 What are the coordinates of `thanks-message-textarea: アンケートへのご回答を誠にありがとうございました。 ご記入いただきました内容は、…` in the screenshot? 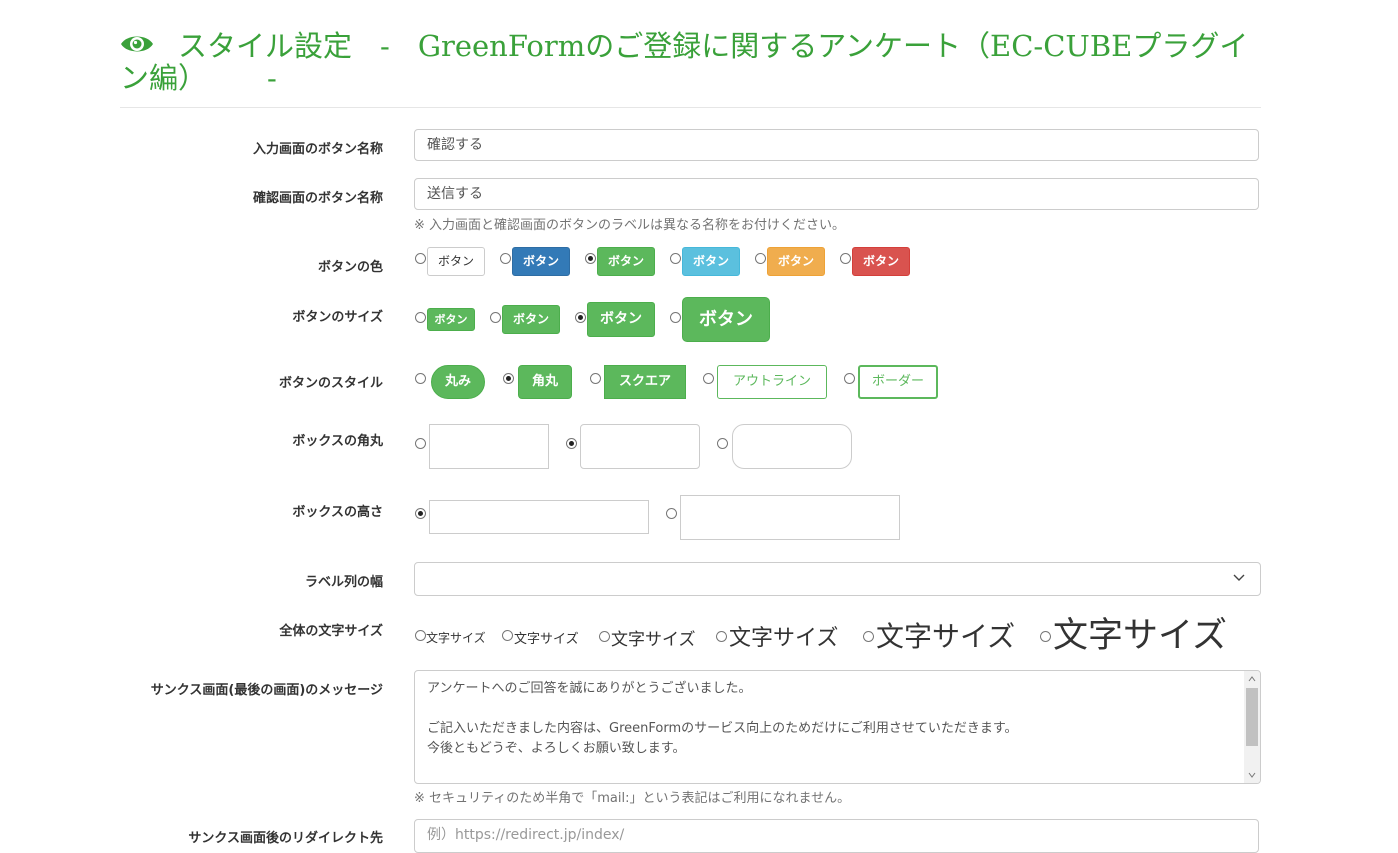 It's located at (837, 727).